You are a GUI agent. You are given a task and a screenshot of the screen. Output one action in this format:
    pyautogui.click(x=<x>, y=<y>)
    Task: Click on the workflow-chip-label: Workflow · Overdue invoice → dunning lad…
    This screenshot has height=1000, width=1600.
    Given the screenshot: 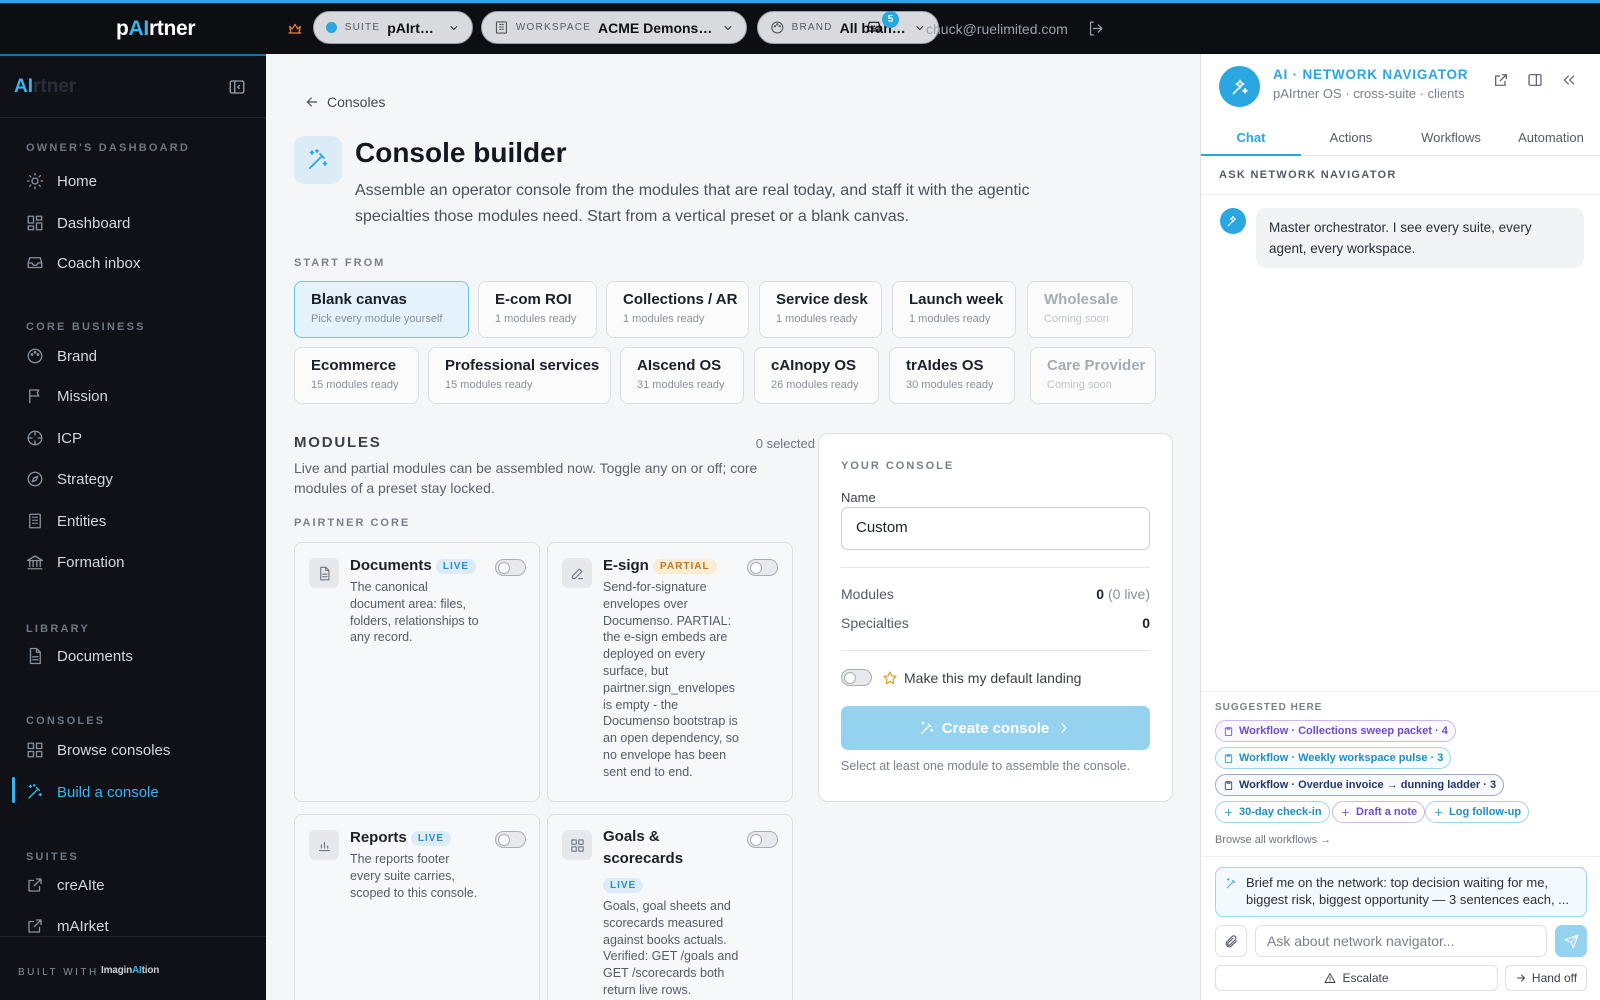 What is the action you would take?
    pyautogui.click(x=1368, y=785)
    